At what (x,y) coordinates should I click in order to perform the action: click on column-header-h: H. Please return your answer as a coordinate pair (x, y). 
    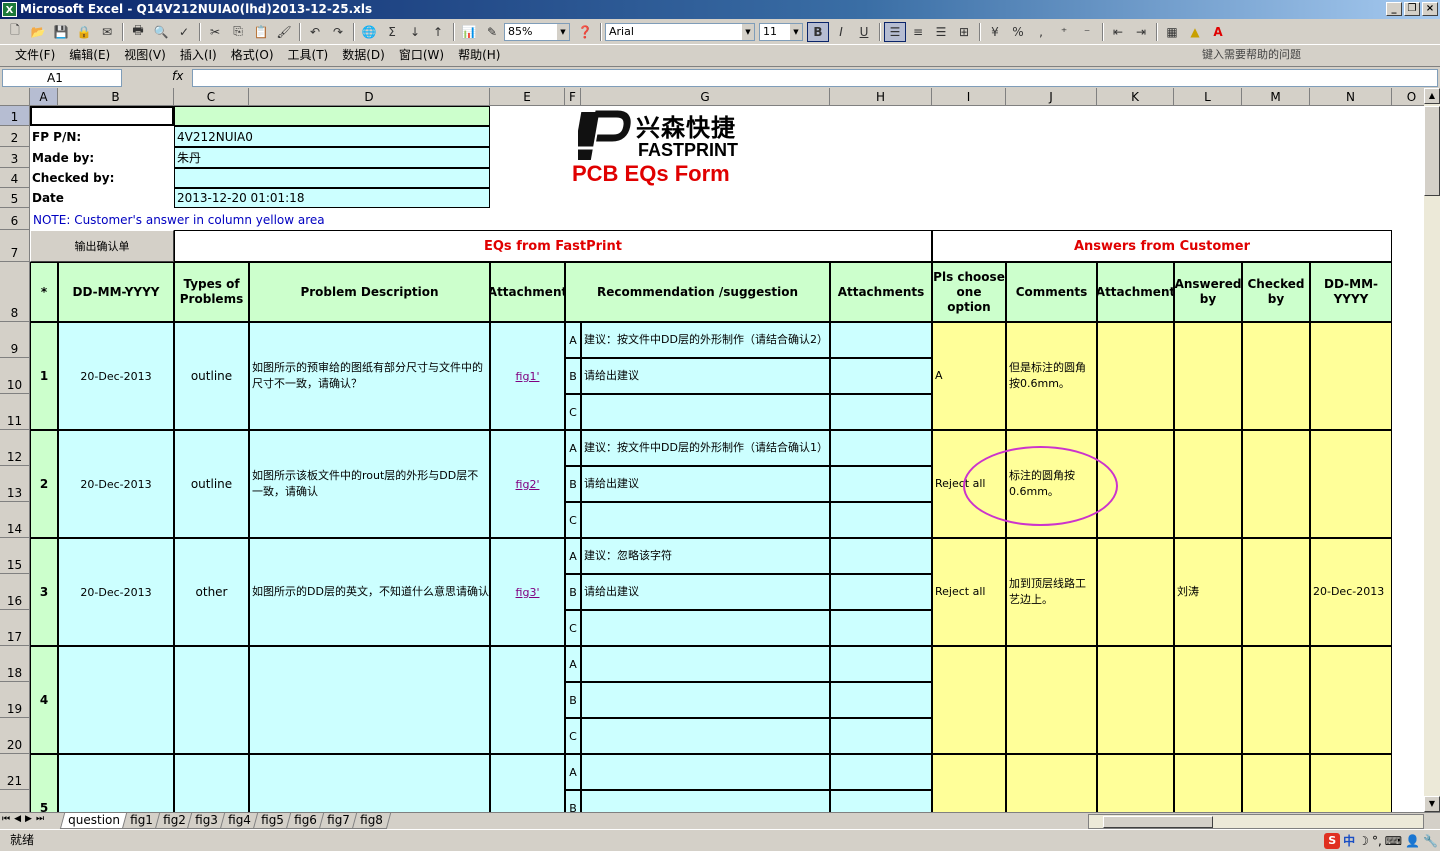
    Looking at the image, I should click on (881, 97).